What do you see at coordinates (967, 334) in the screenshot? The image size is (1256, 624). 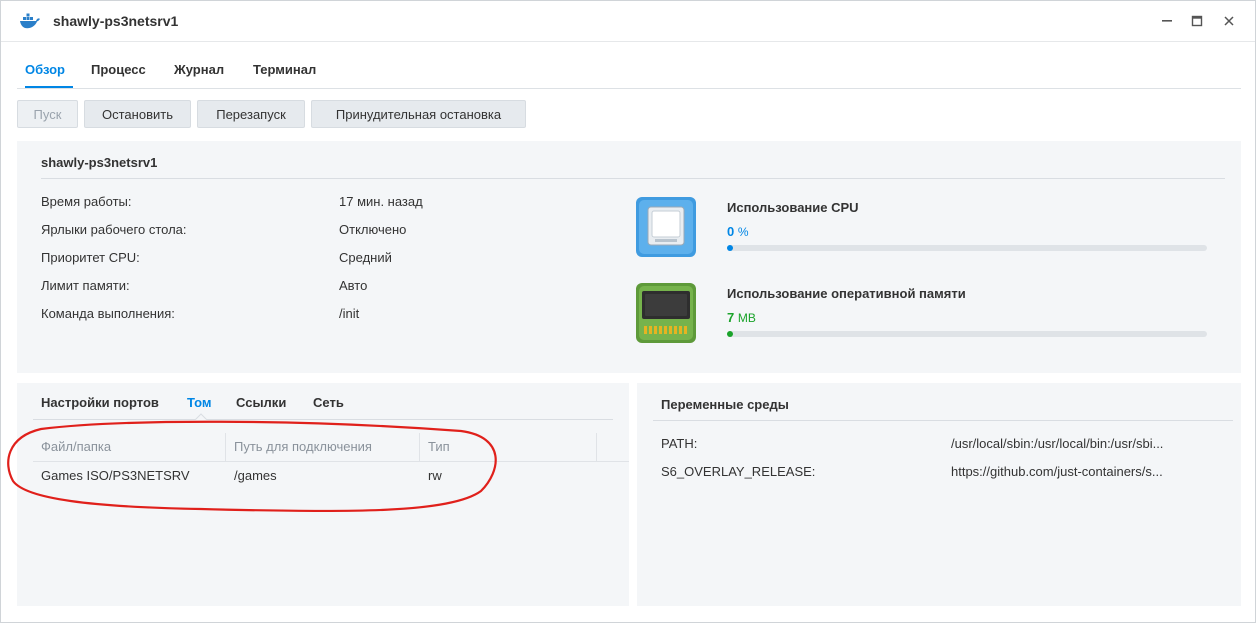 I see `memory-usage-bar` at bounding box center [967, 334].